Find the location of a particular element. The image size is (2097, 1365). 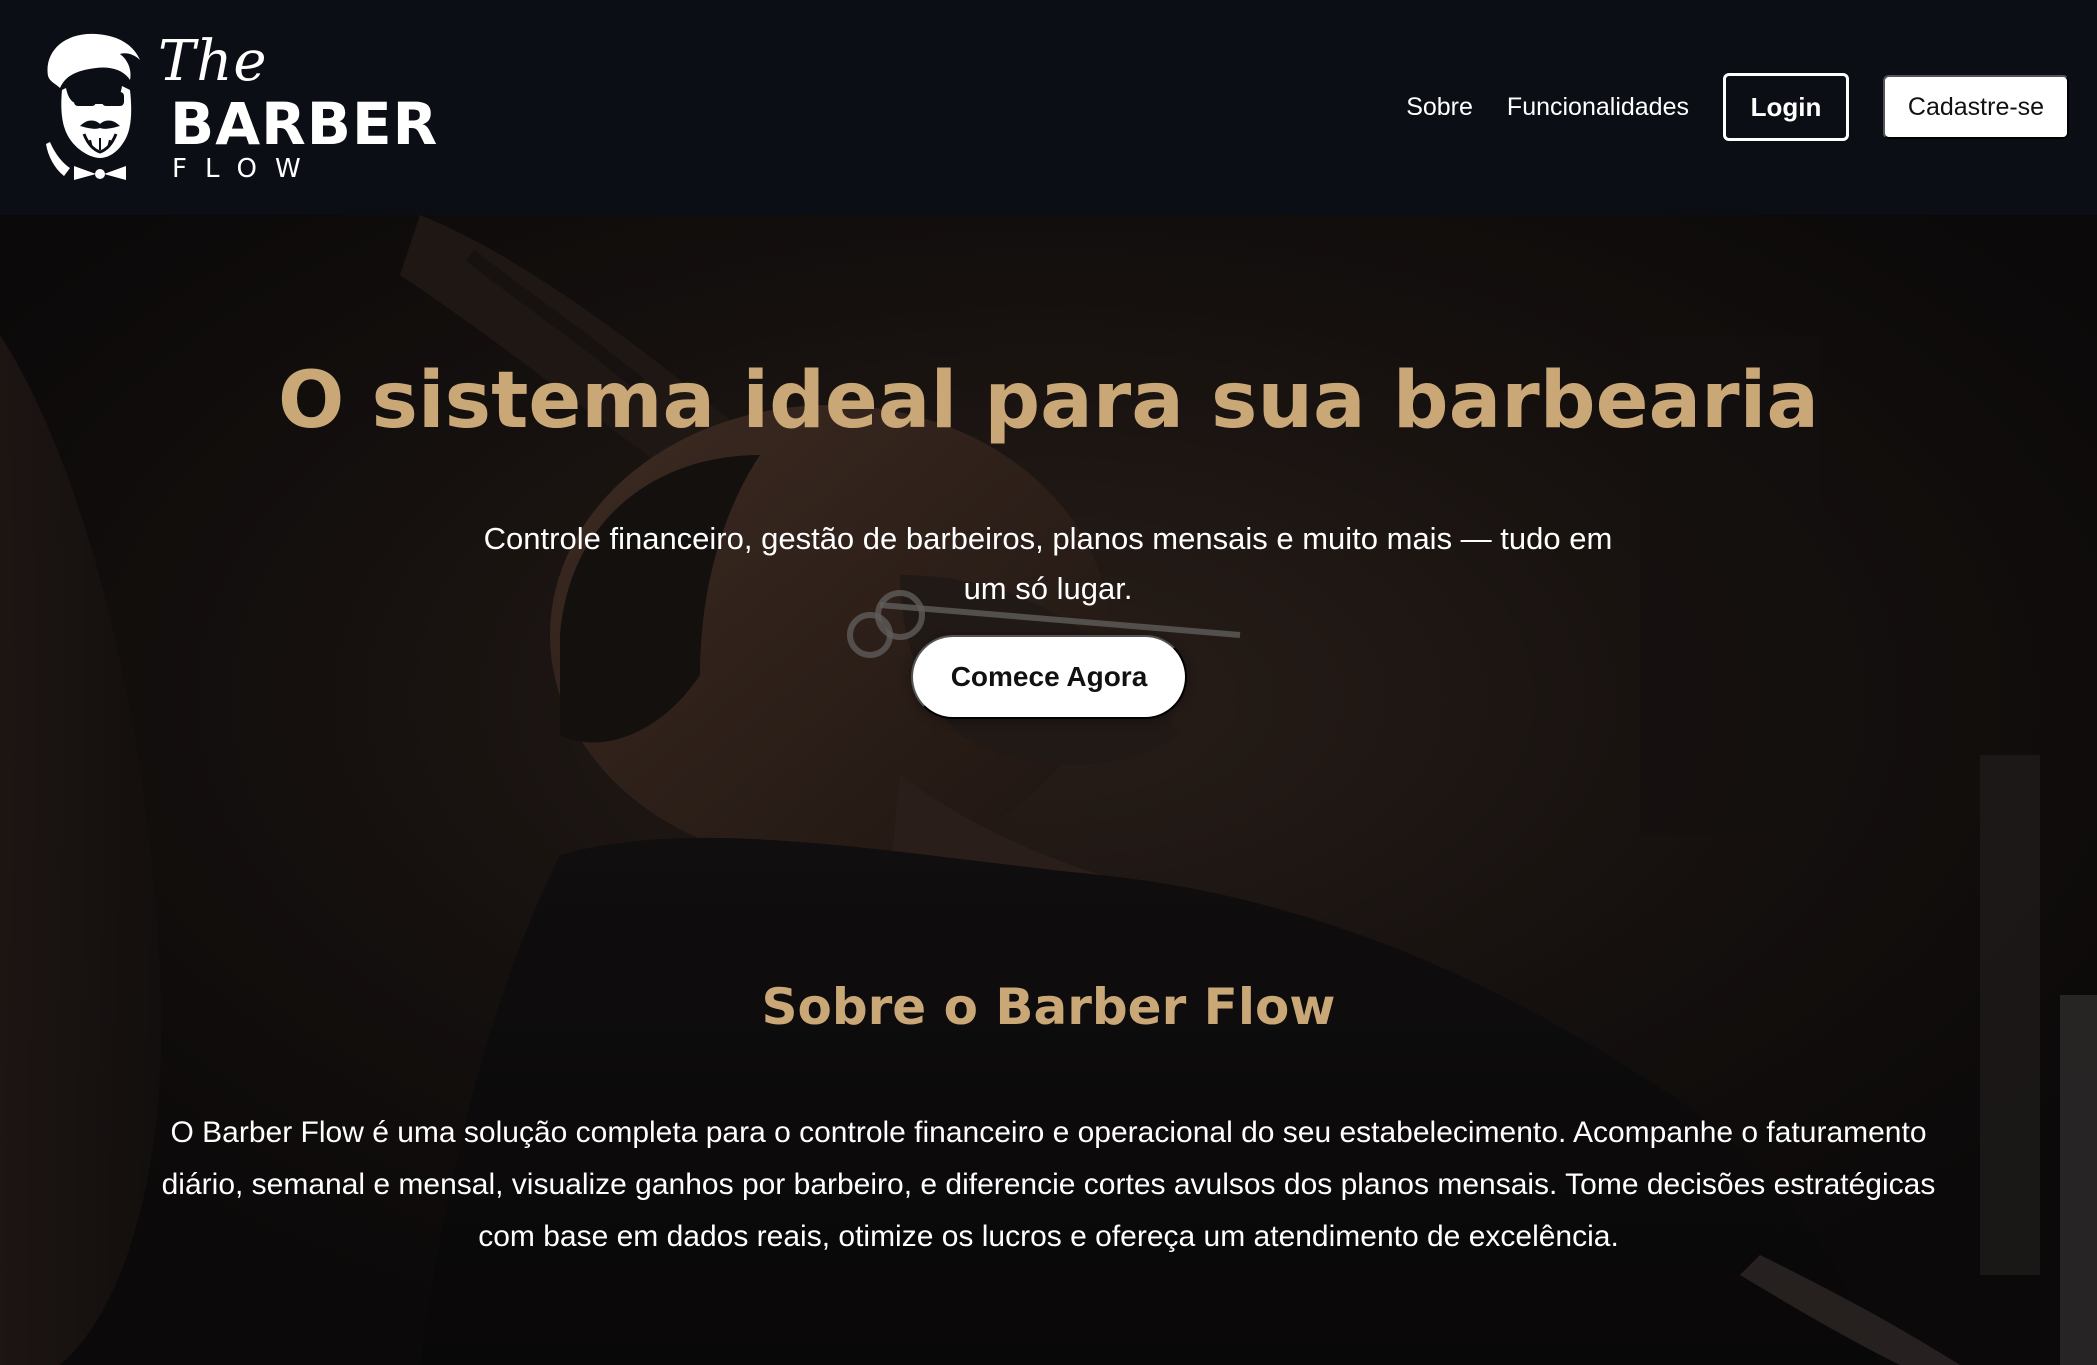

bearded-man-logo-icon is located at coordinates (93, 106).